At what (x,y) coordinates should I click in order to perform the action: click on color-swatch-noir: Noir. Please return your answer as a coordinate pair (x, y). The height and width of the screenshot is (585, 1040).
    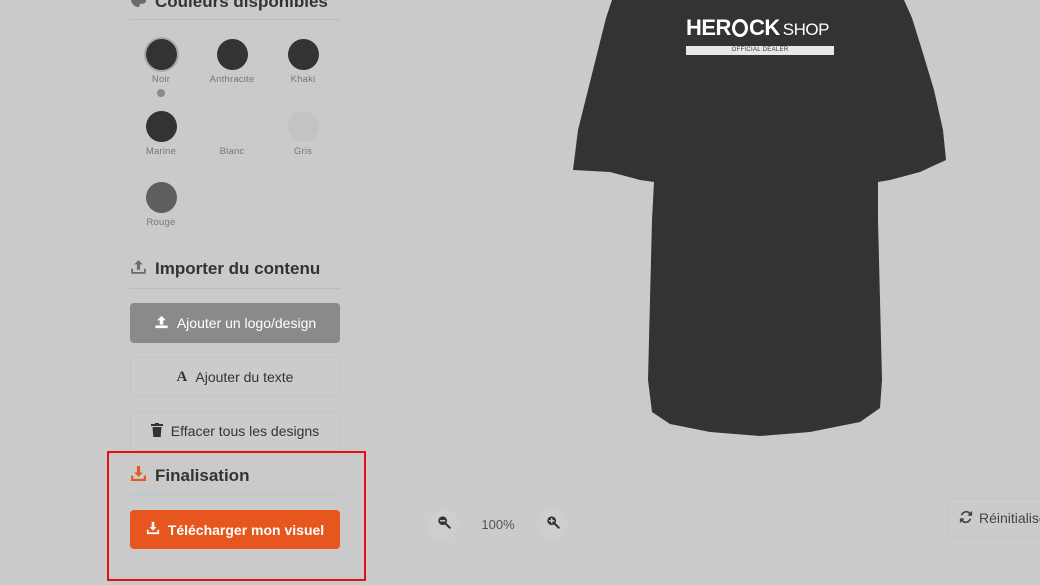
    Looking at the image, I should click on (161, 62).